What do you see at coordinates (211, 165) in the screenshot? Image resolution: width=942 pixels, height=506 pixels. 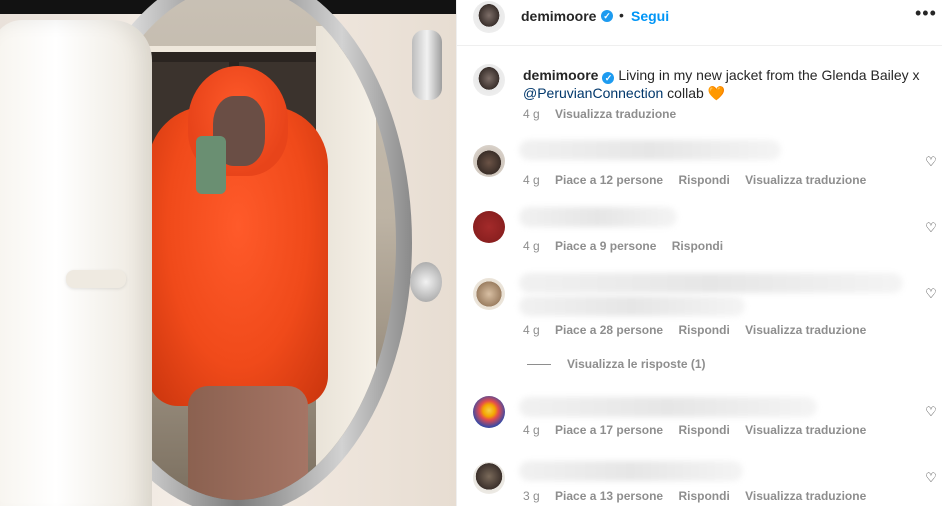 I see `phone` at bounding box center [211, 165].